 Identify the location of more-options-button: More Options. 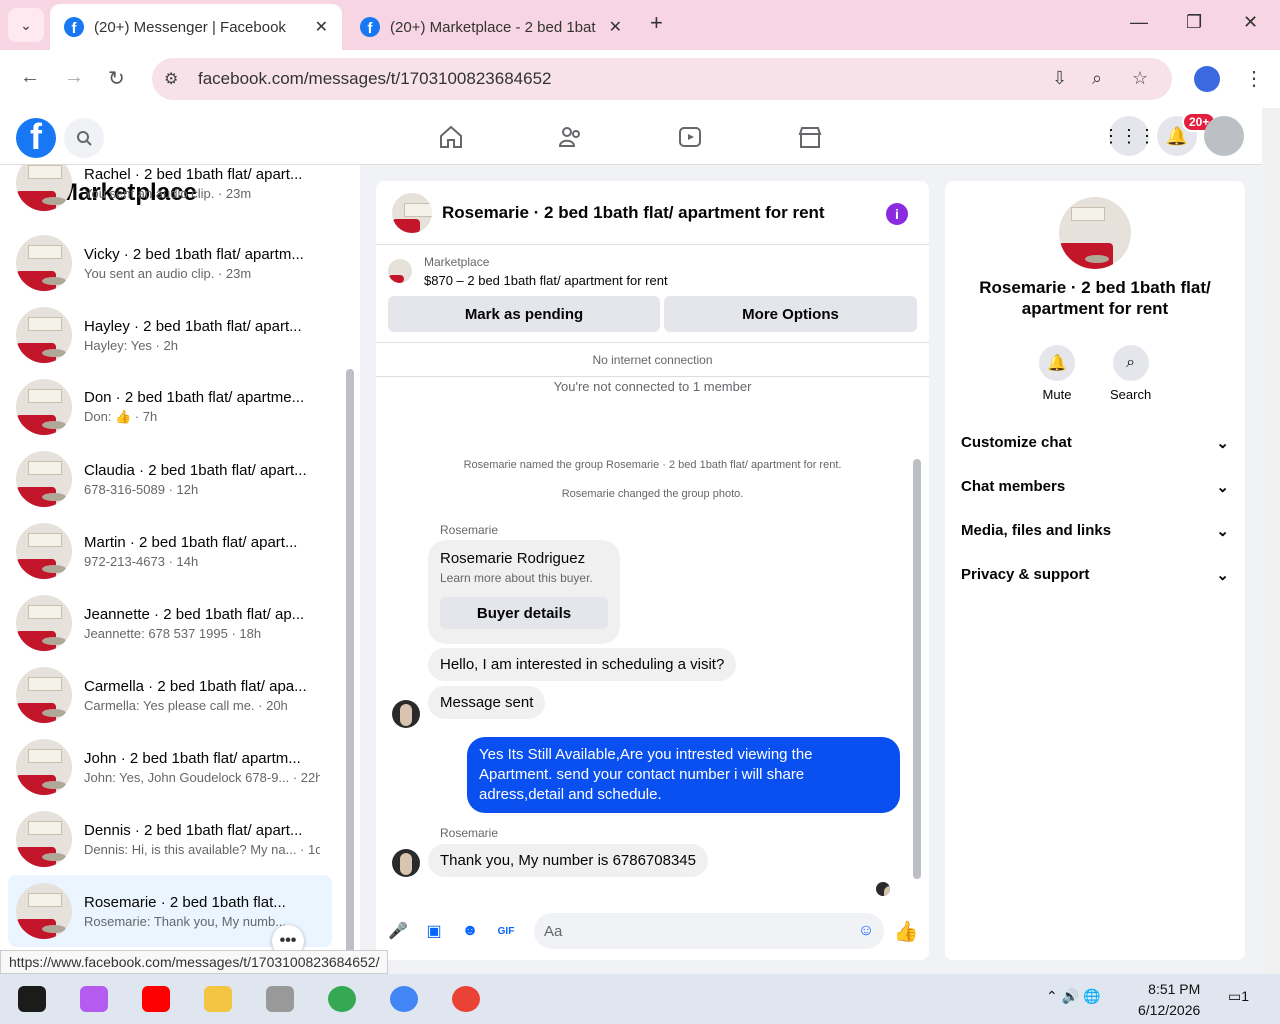
(790, 314).